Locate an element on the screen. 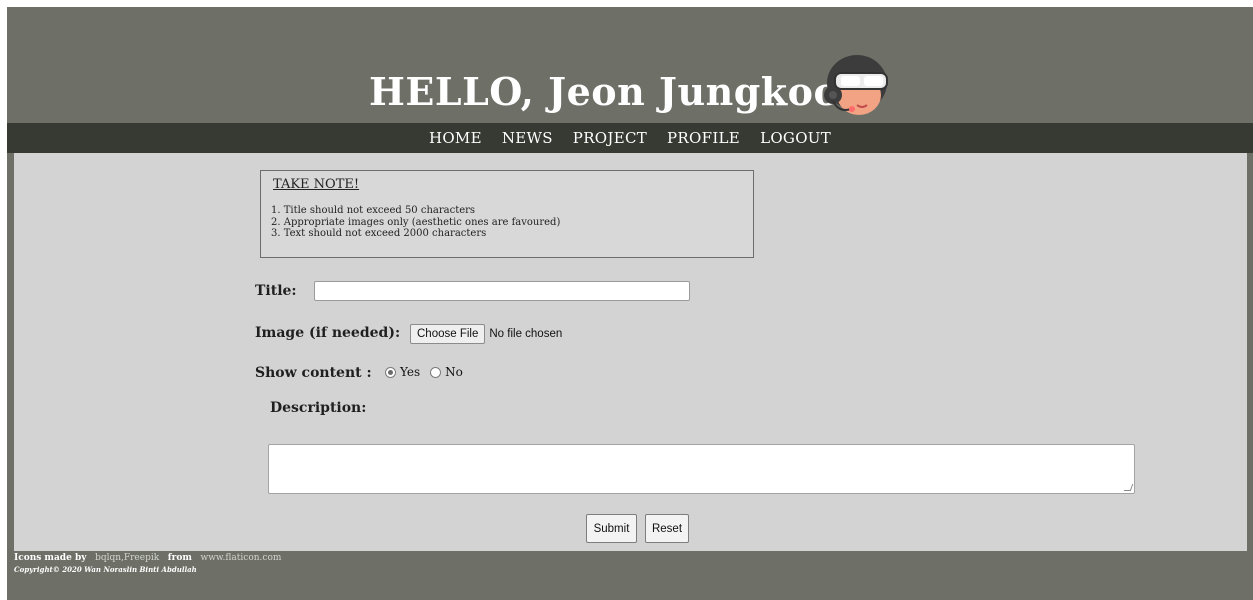 This screenshot has height=600, width=1253. credit-site-link: www.flaticon.com is located at coordinates (241, 558).